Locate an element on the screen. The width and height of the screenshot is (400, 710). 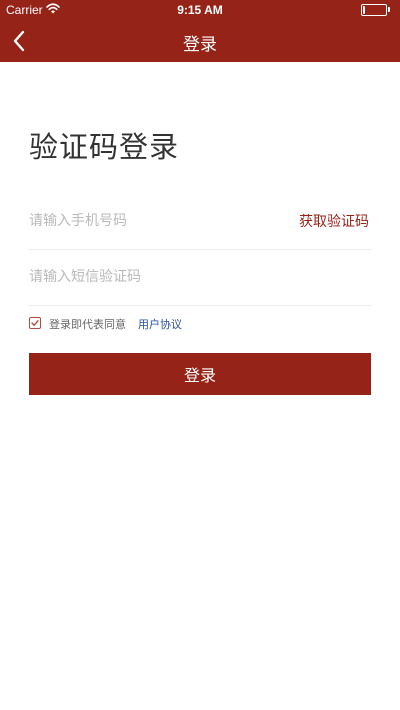
battery-tip is located at coordinates (389, 9).